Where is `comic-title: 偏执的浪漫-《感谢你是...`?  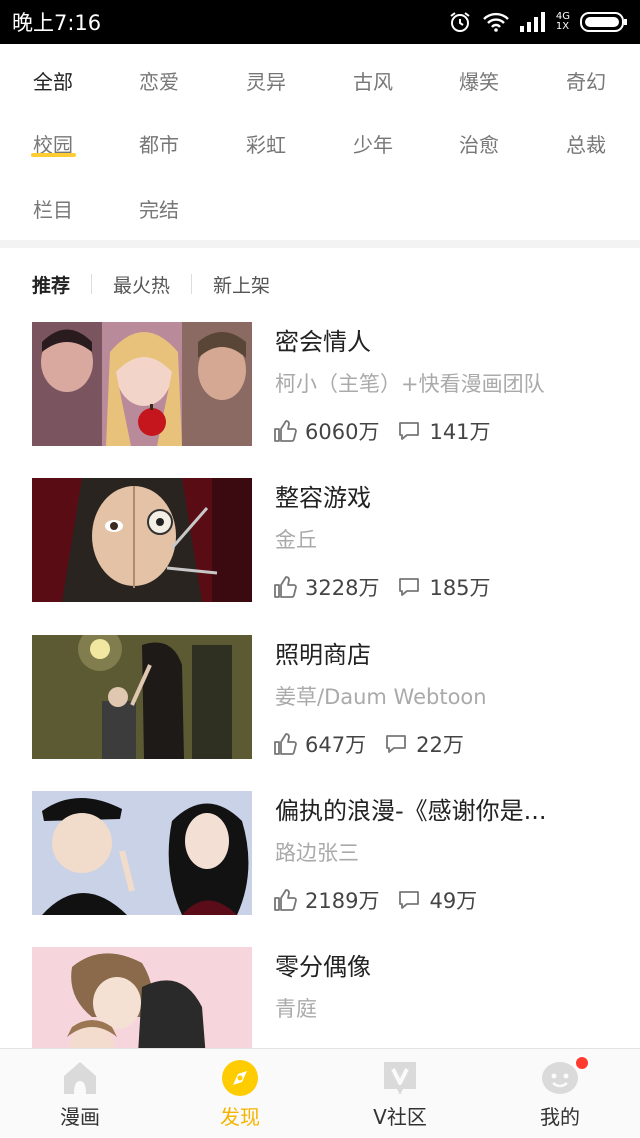
comic-title: 偏执的浪漫-《感谢你是... is located at coordinates (411, 811).